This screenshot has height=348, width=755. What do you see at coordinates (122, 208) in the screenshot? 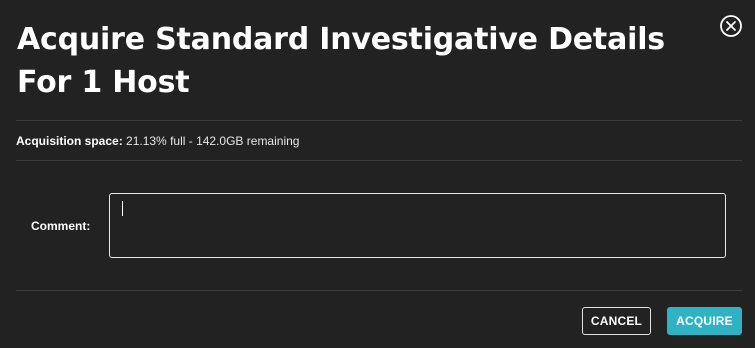
I see `text-caret` at bounding box center [122, 208].